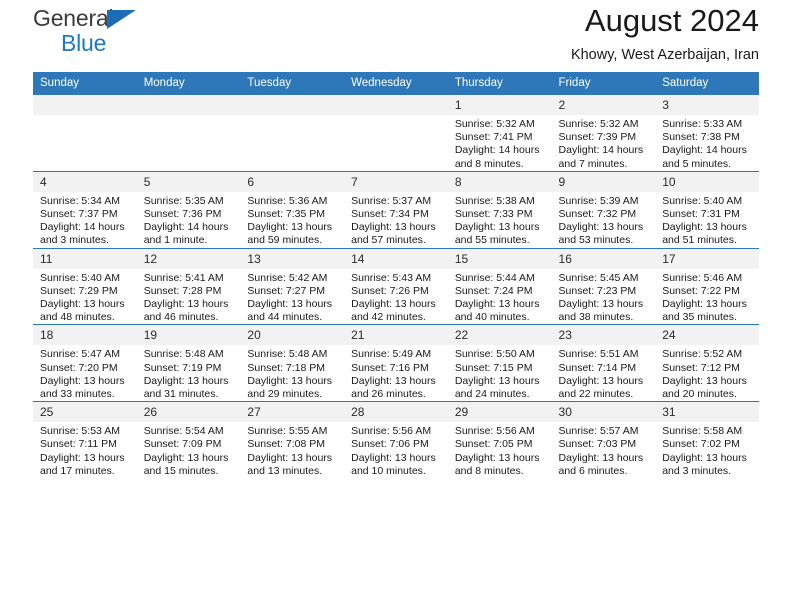  What do you see at coordinates (188, 412) in the screenshot?
I see `day-number: 26` at bounding box center [188, 412].